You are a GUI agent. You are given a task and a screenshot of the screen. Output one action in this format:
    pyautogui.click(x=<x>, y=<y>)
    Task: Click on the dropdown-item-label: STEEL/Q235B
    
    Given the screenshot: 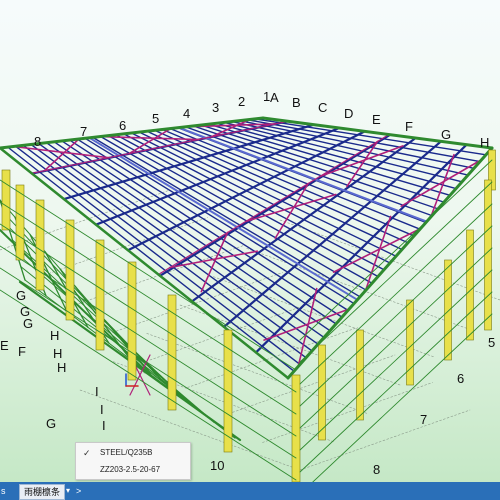 What is the action you would take?
    pyautogui.click(x=126, y=452)
    